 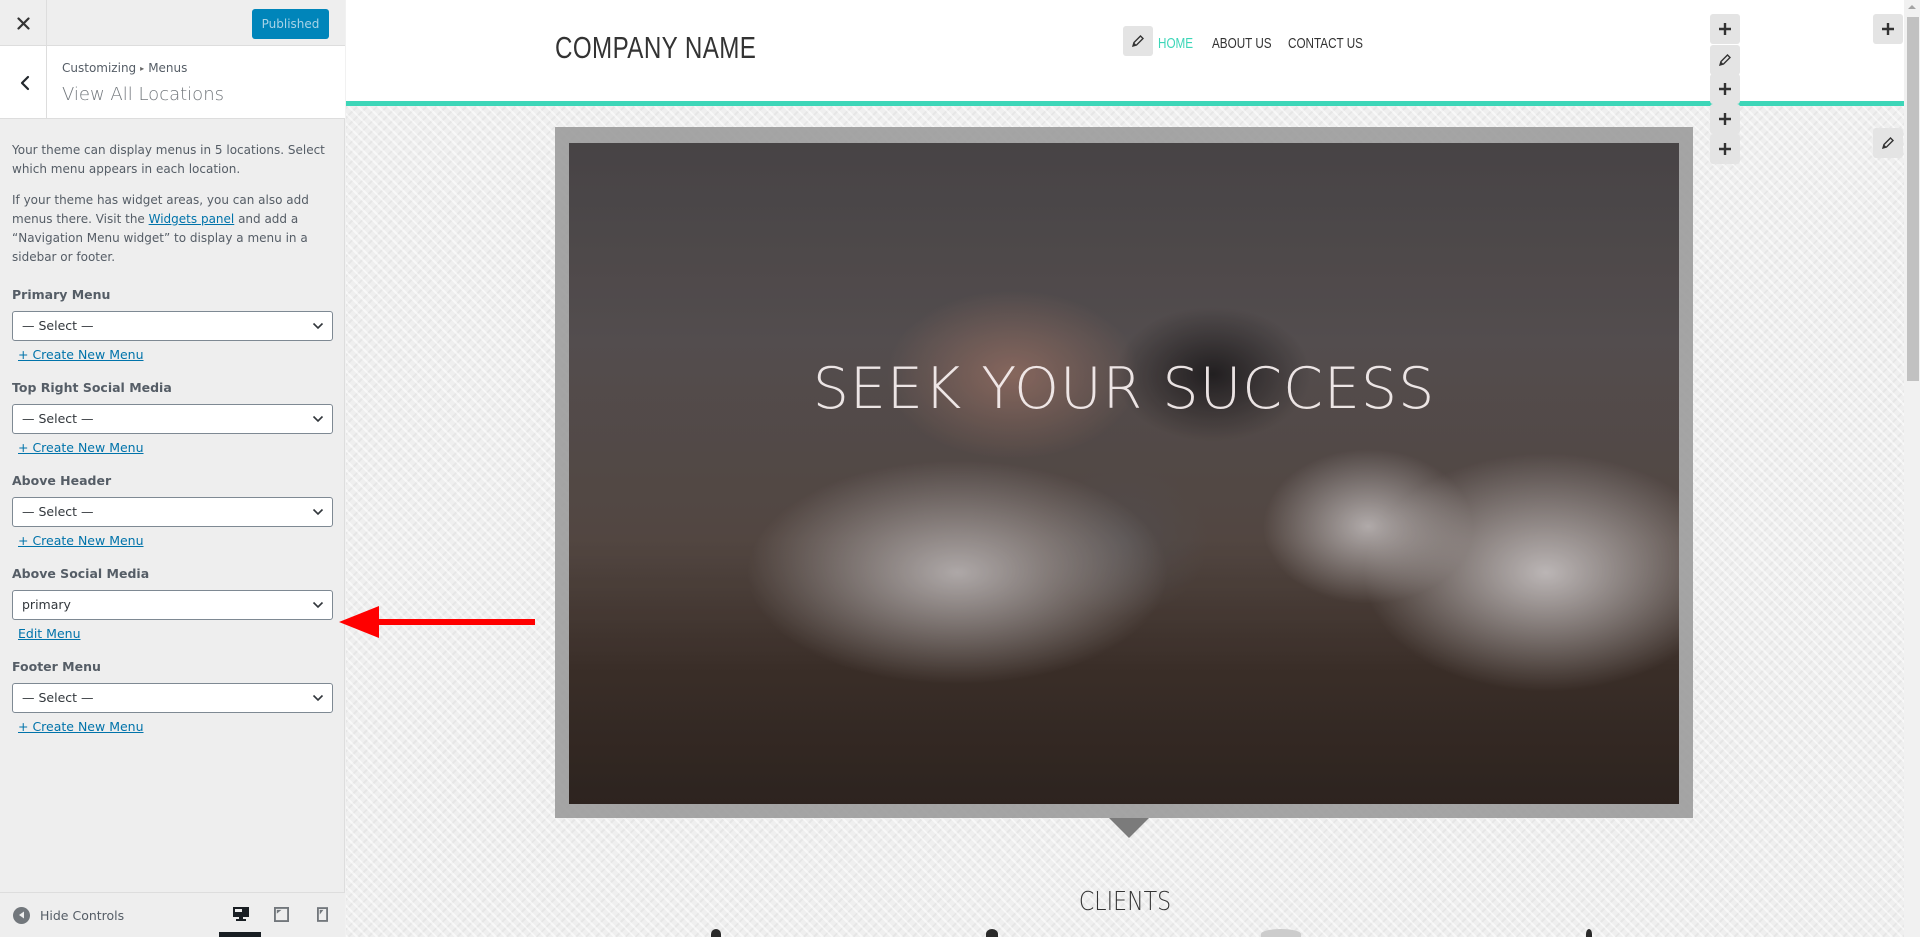 I want to click on above-header-select: — Select —, so click(x=172, y=512).